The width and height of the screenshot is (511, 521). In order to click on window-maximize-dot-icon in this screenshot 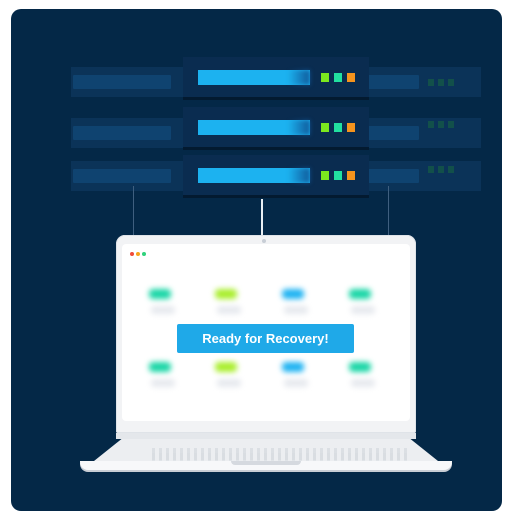, I will do `click(144, 254)`.